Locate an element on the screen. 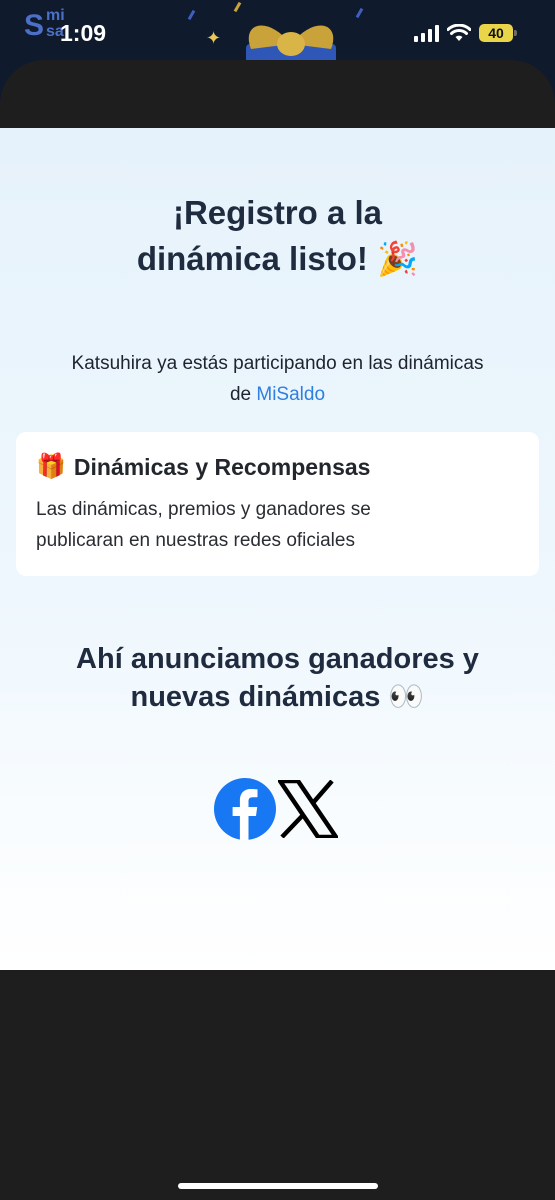 Image resolution: width=555 pixels, height=1200 pixels. announce-line-2: nuevas dinámicas is located at coordinates (255, 697).